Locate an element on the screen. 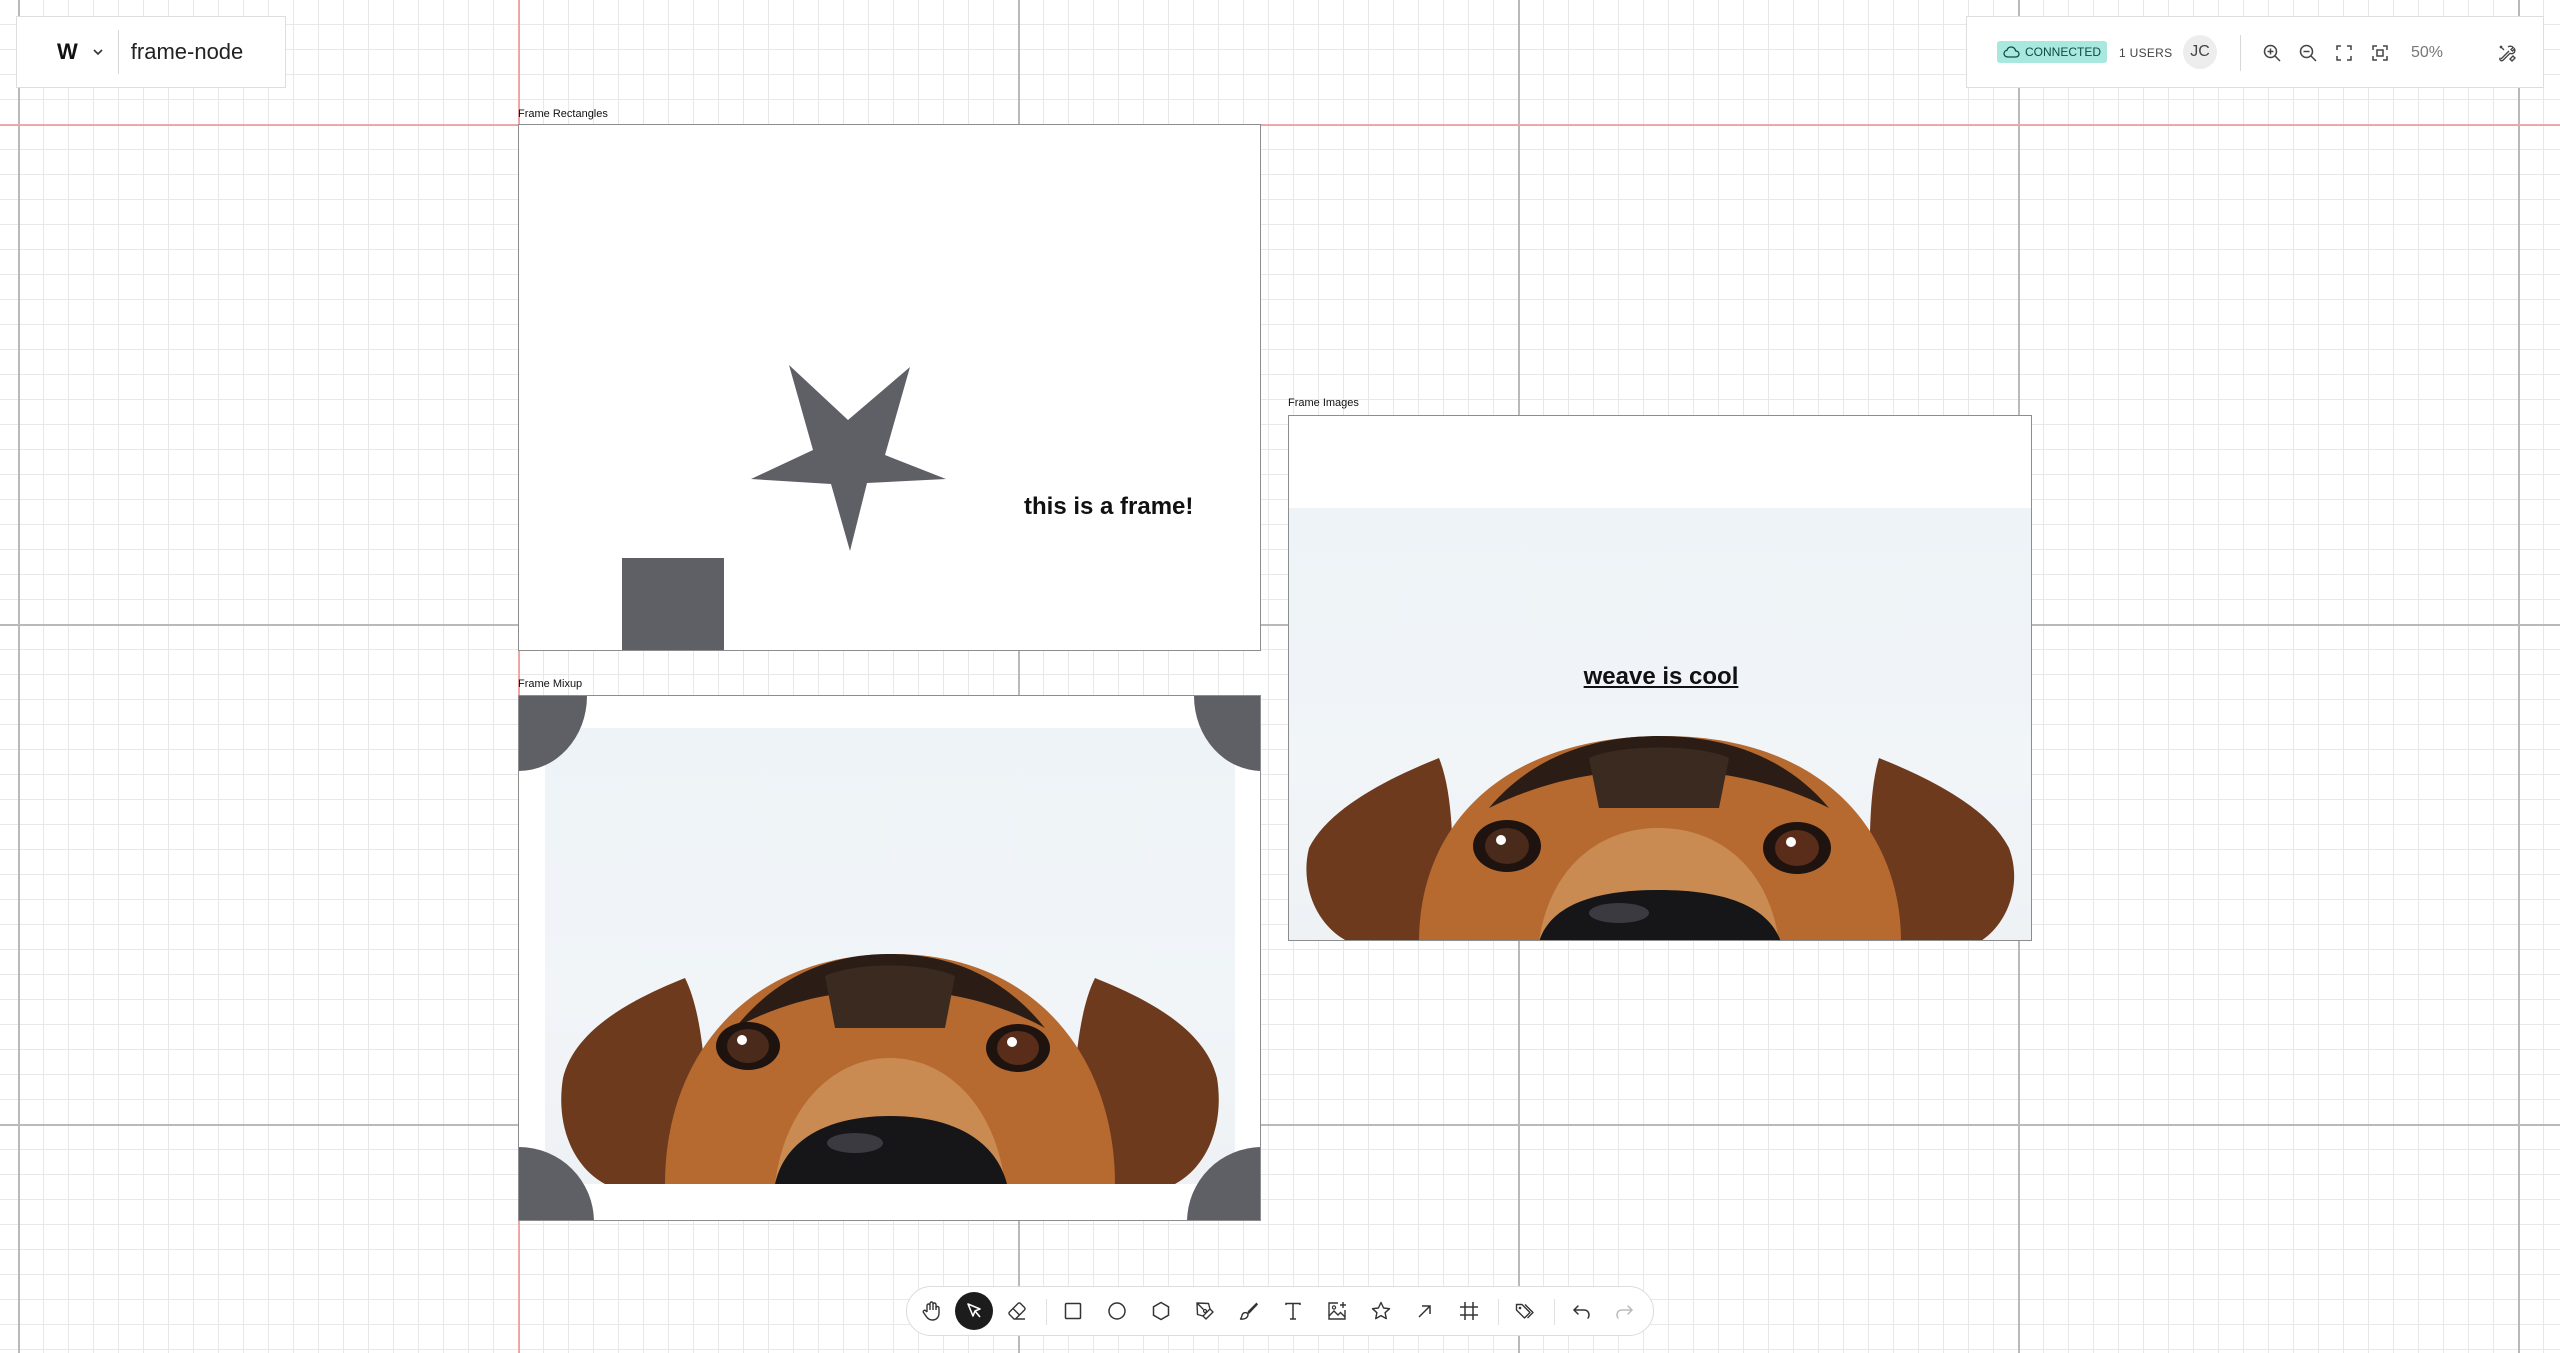 The width and height of the screenshot is (2560, 1353). tools-icon is located at coordinates (2507, 53).